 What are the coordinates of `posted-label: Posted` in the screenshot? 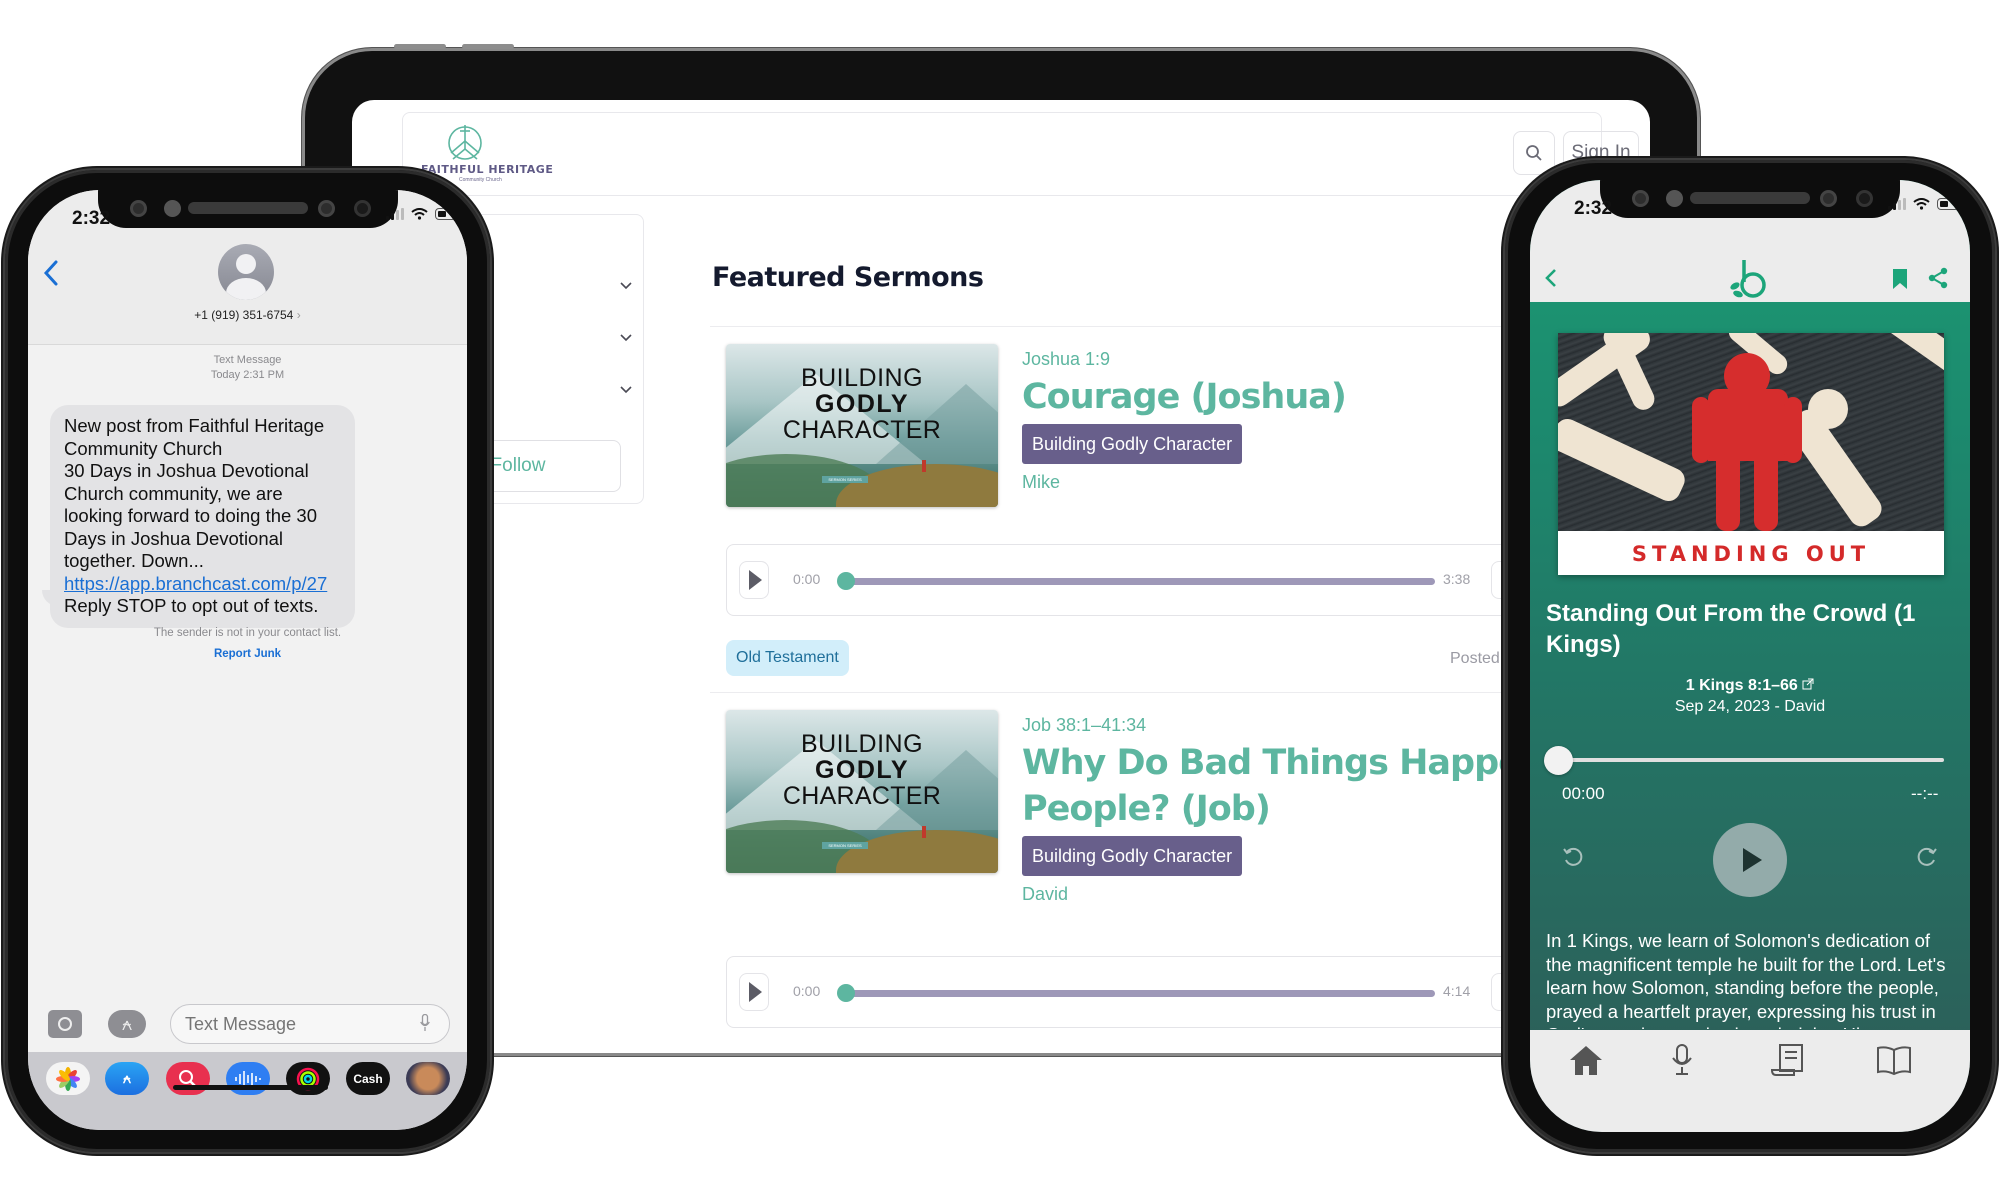 It's located at (1475, 658).